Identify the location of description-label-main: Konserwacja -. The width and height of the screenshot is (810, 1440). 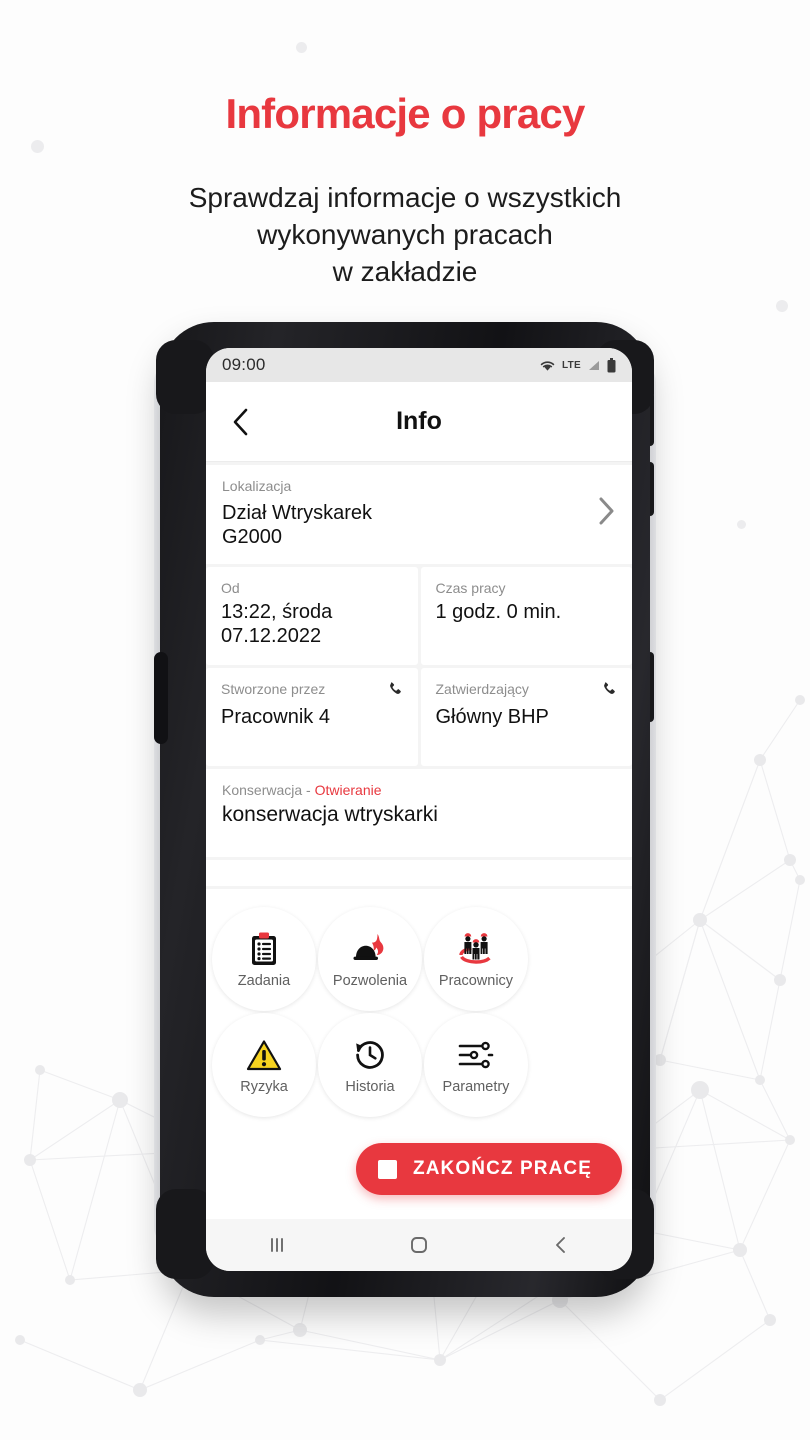
(268, 790).